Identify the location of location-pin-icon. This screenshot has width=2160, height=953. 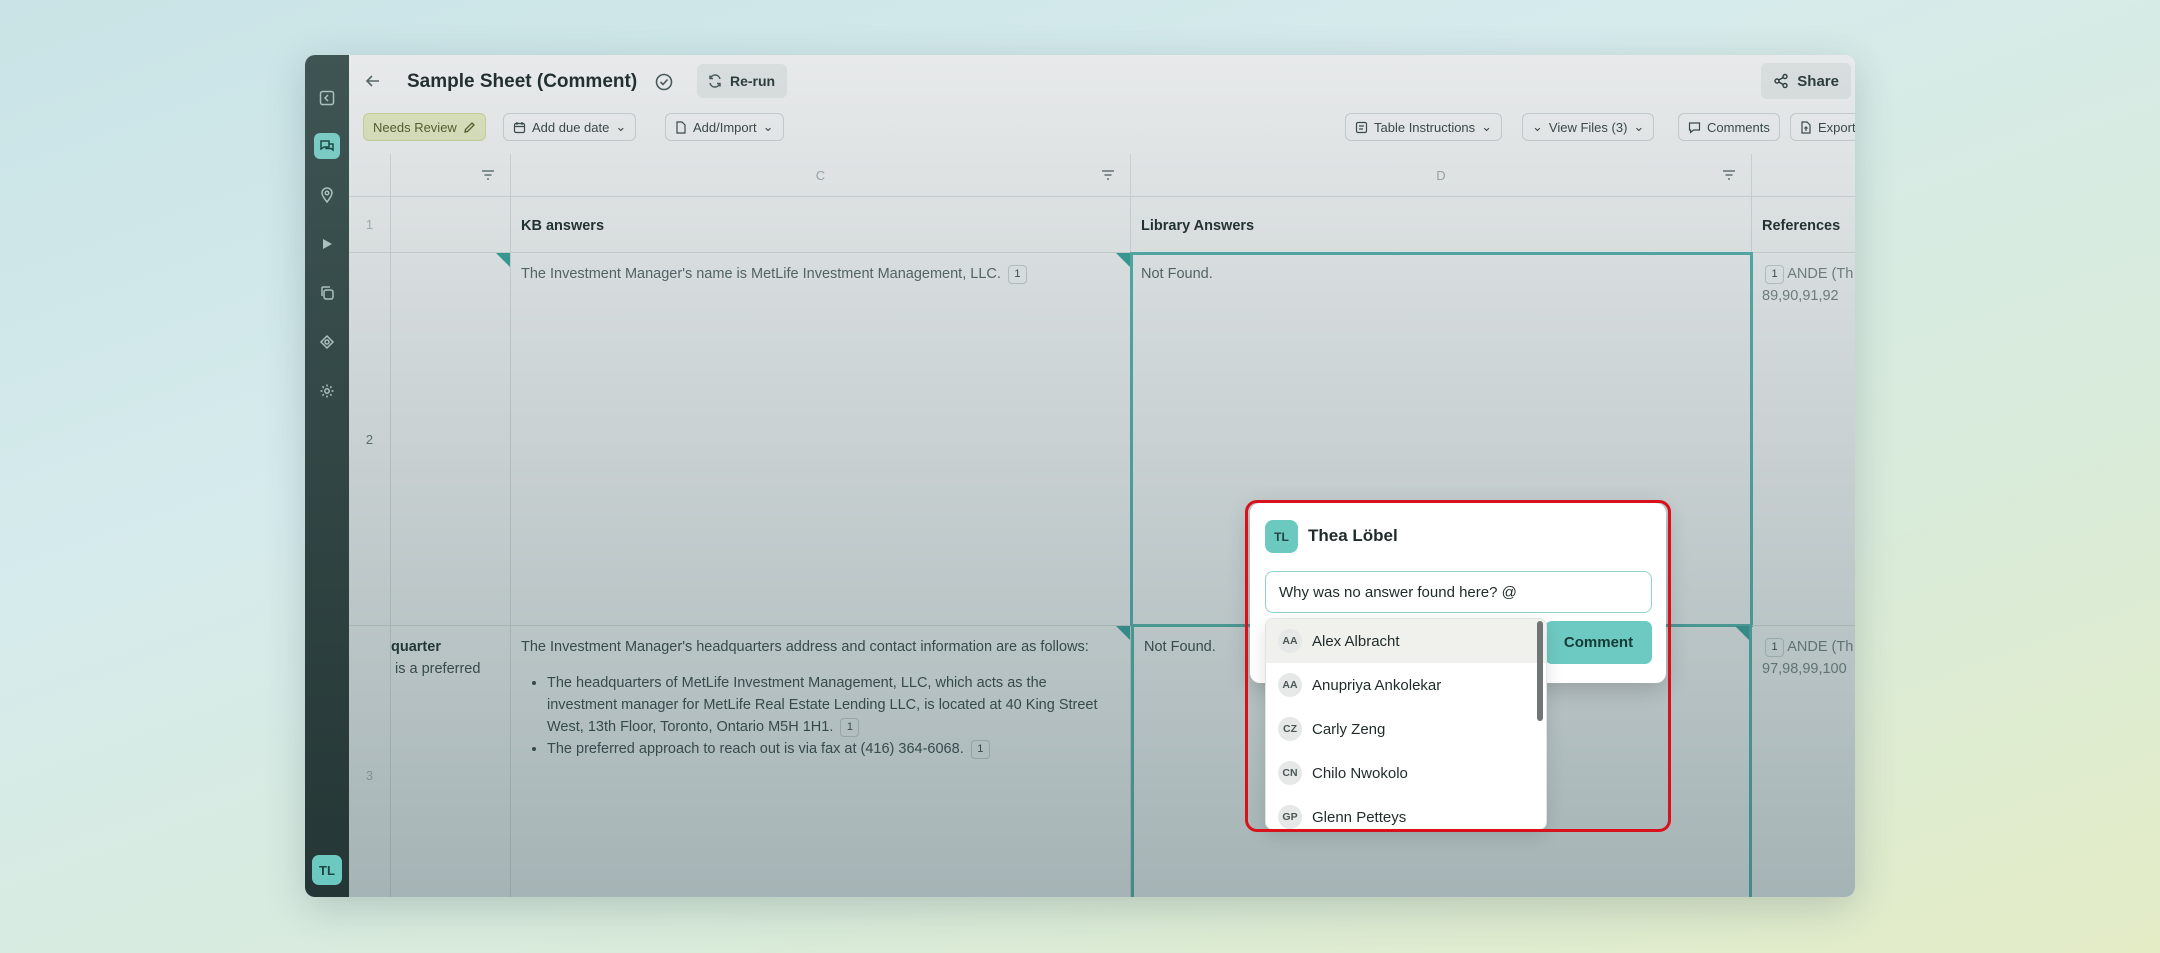
(327, 195).